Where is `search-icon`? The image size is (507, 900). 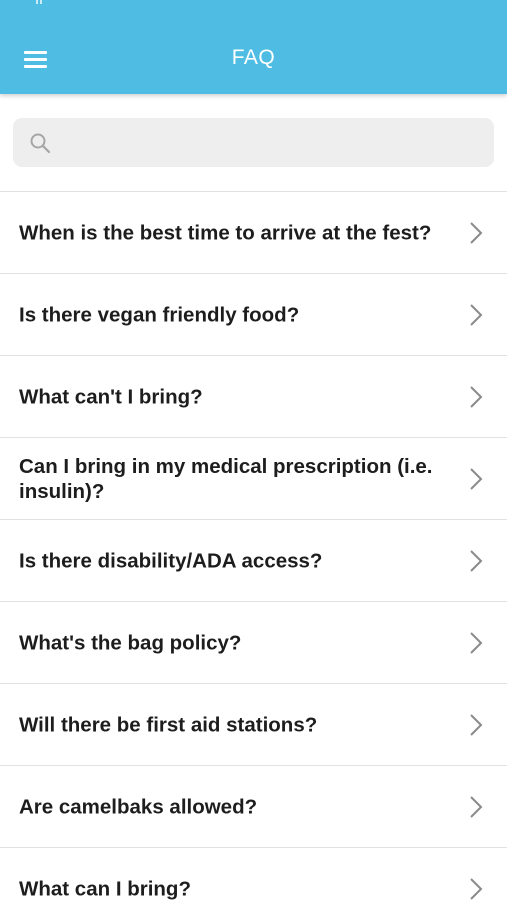
search-icon is located at coordinates (40, 143).